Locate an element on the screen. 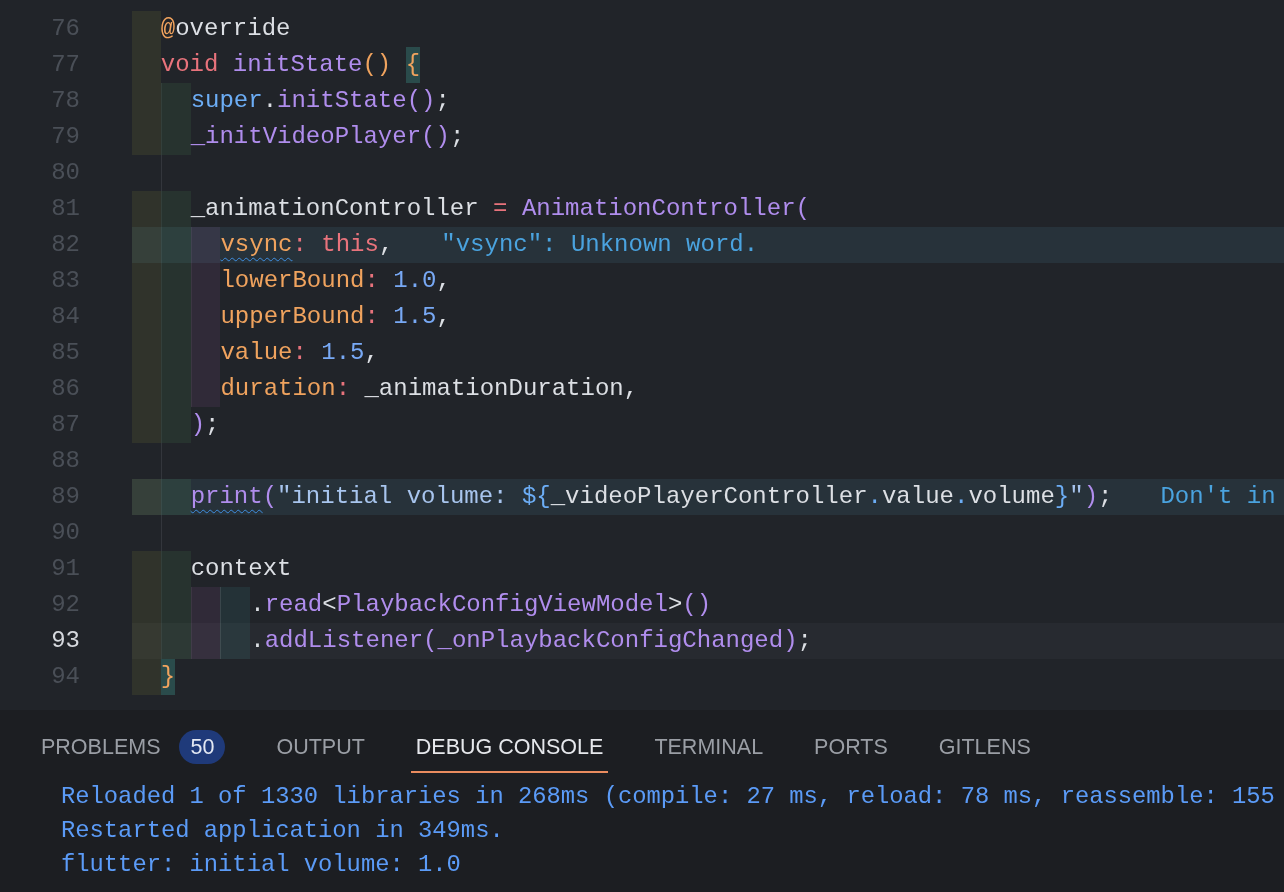  diagnostic-message: Don't in is located at coordinates (1218, 497).